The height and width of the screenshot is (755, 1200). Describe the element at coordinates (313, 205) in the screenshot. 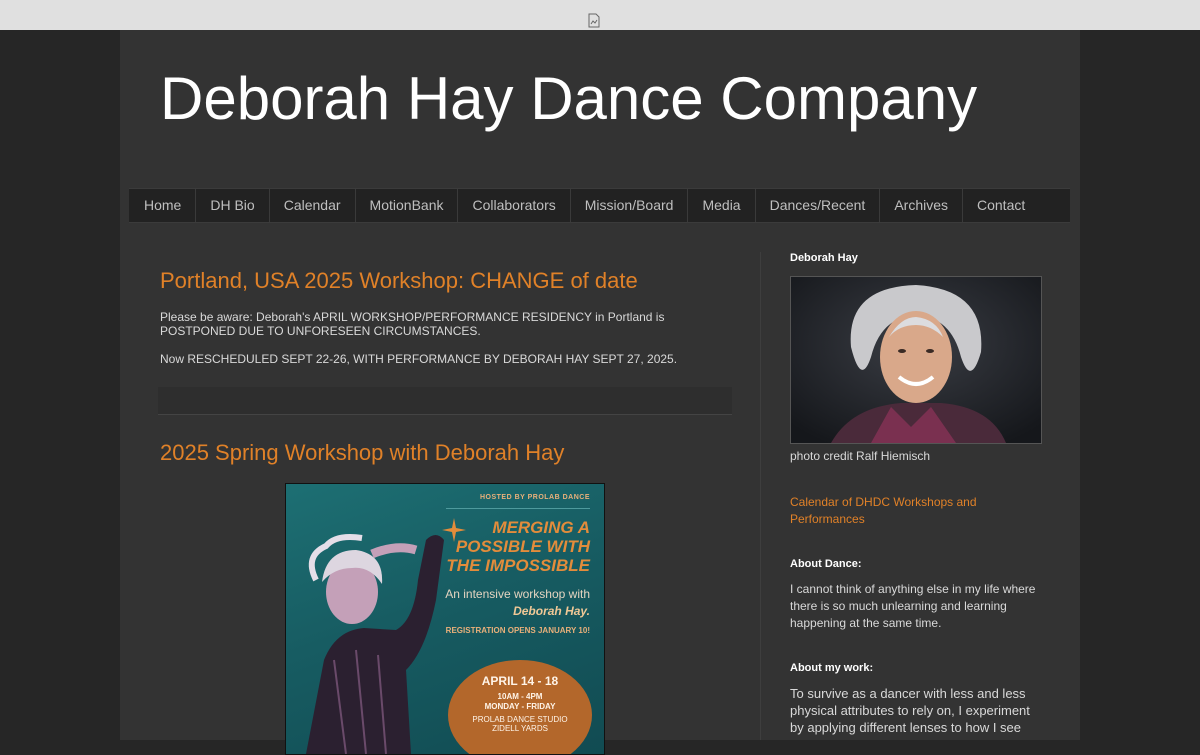

I see `nav-calendar: Calendar` at that location.